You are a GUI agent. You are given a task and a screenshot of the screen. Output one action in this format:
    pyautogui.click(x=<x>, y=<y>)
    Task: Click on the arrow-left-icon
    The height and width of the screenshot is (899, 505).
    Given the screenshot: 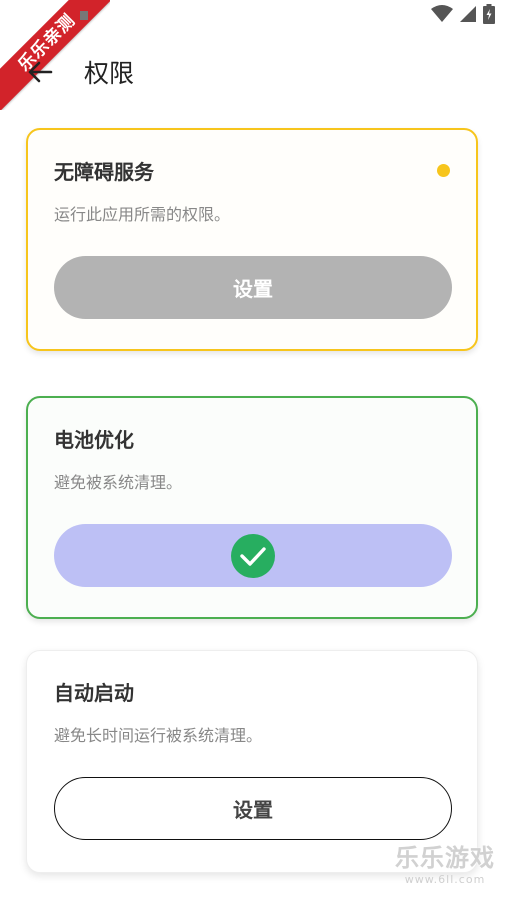 What is the action you would take?
    pyautogui.click(x=40, y=74)
    